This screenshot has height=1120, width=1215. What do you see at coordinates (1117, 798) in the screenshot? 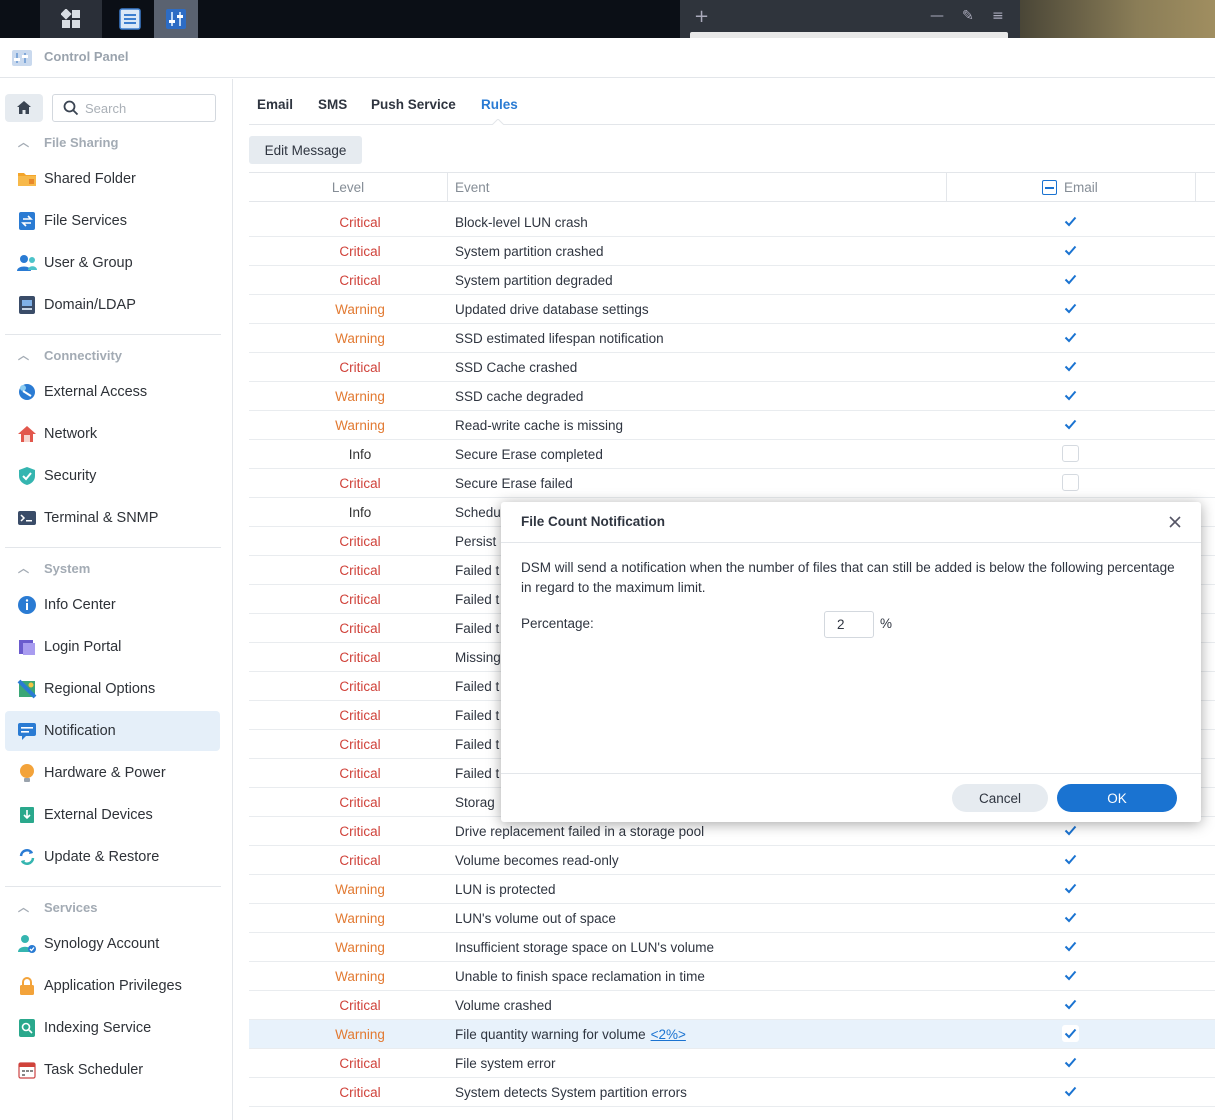
I see `ok-button: OK` at bounding box center [1117, 798].